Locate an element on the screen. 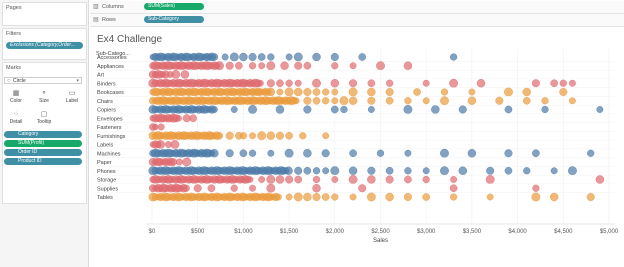  product-id-detail-pill: Product ID is located at coordinates (43, 161).